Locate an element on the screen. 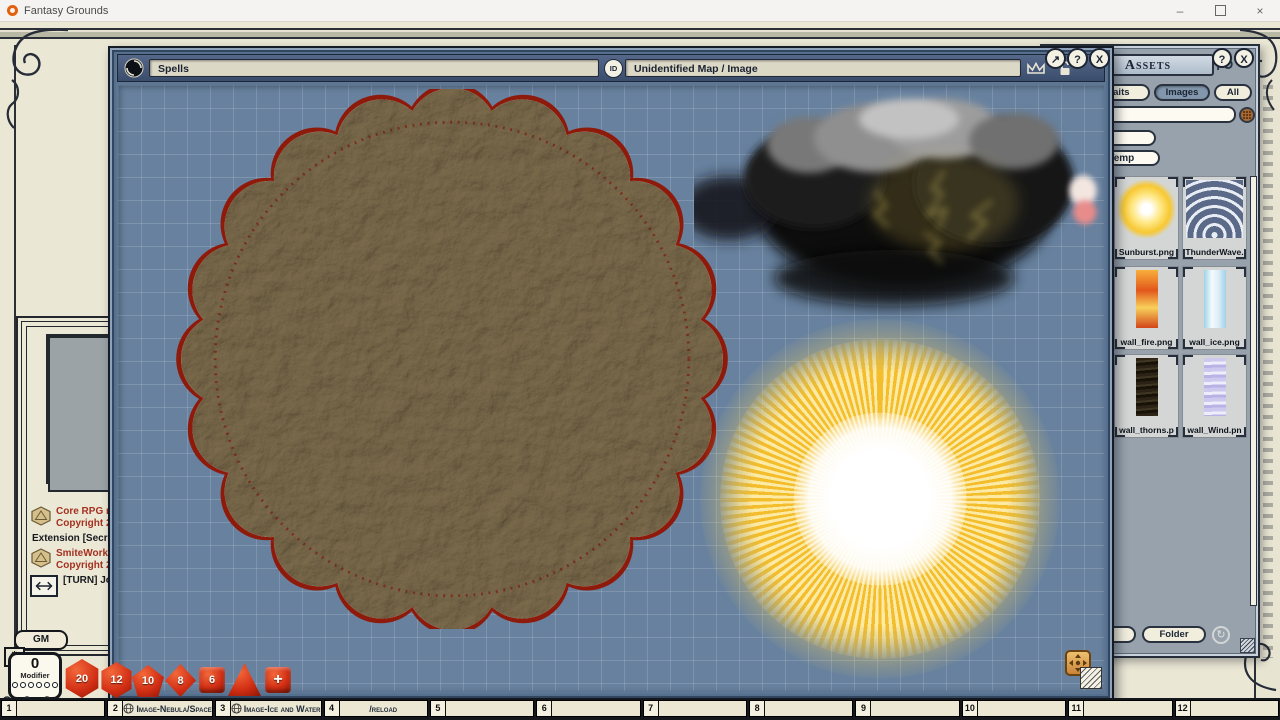  hotkey-slot-4: 4/reload is located at coordinates (375, 708).